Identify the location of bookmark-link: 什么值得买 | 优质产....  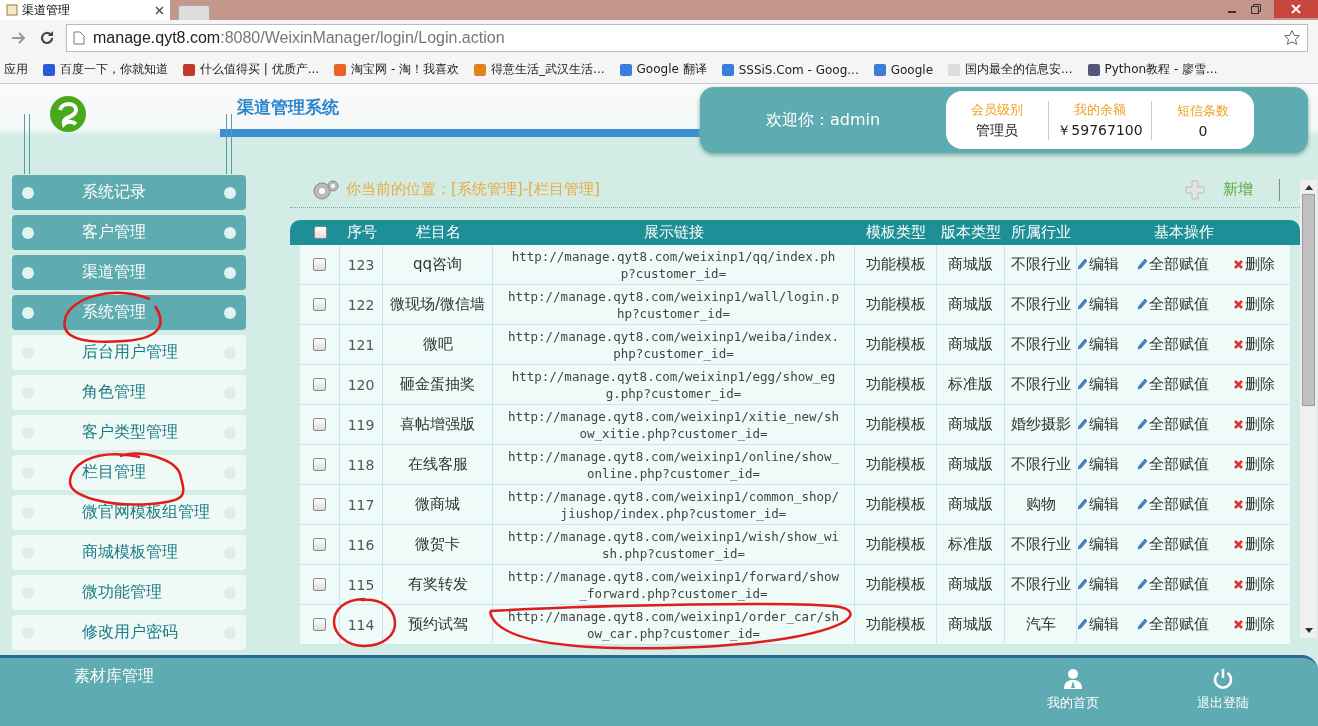
(251, 69).